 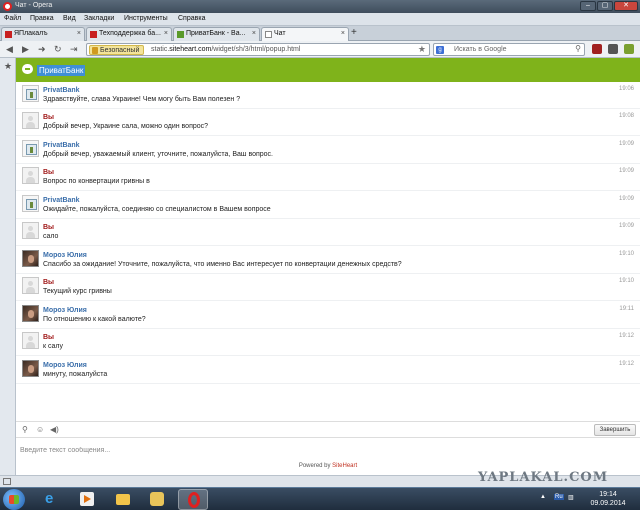 I want to click on siteheart-link: SiteHeart, so click(x=344, y=466).